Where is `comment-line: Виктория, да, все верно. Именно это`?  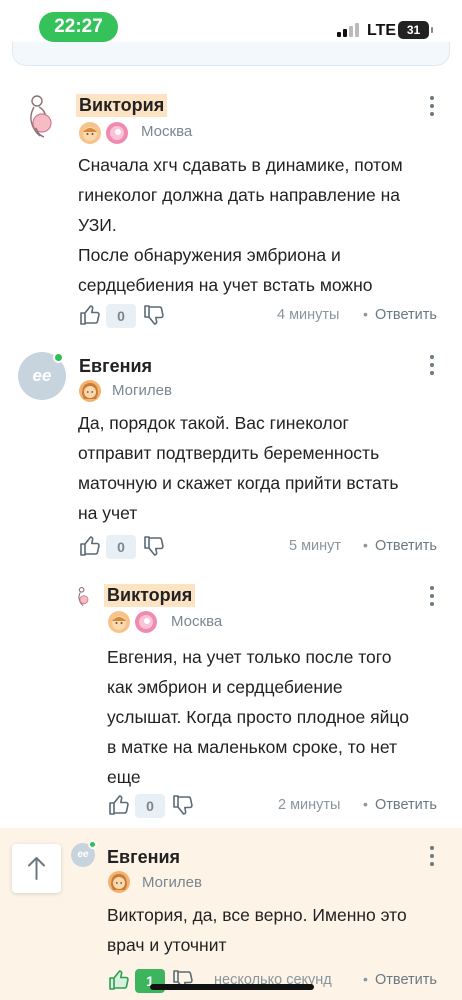 comment-line: Виктория, да, все верно. Именно это is located at coordinates (257, 915).